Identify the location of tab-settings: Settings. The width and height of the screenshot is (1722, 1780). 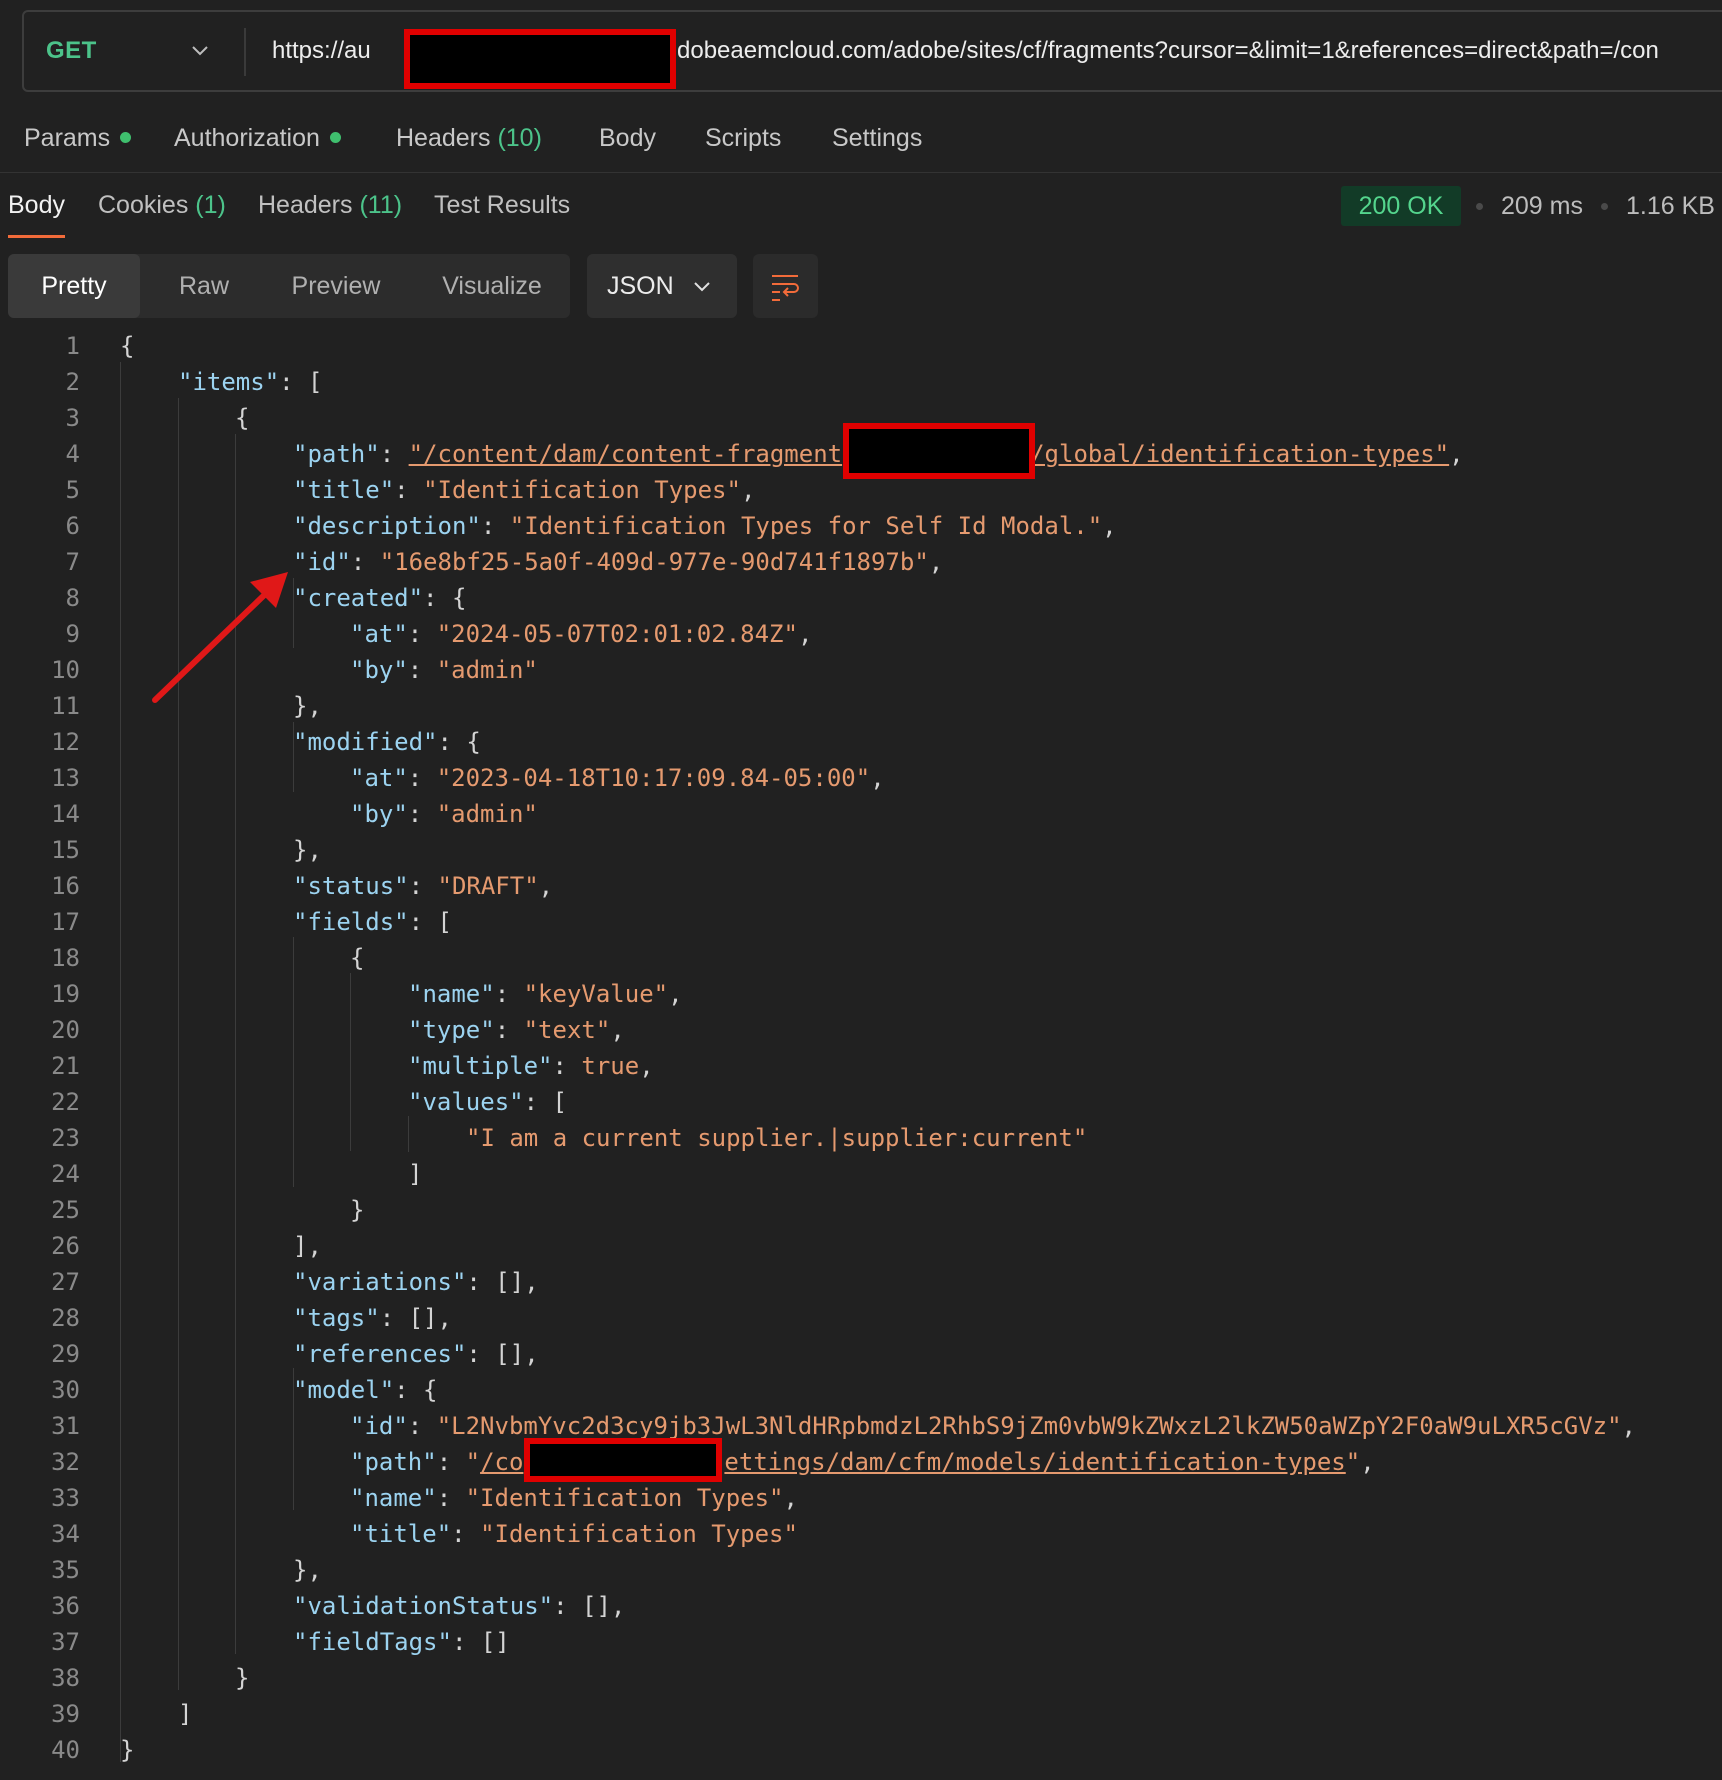
(877, 138).